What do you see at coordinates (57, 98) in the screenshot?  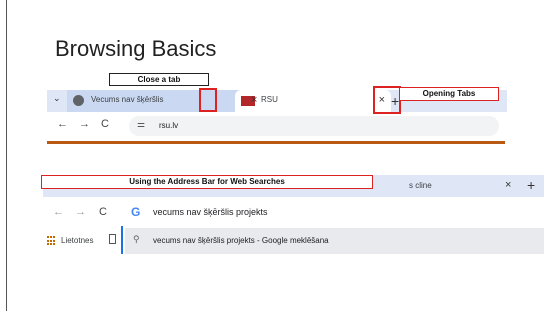 I see `tab-search-chevron-icon: ⌄` at bounding box center [57, 98].